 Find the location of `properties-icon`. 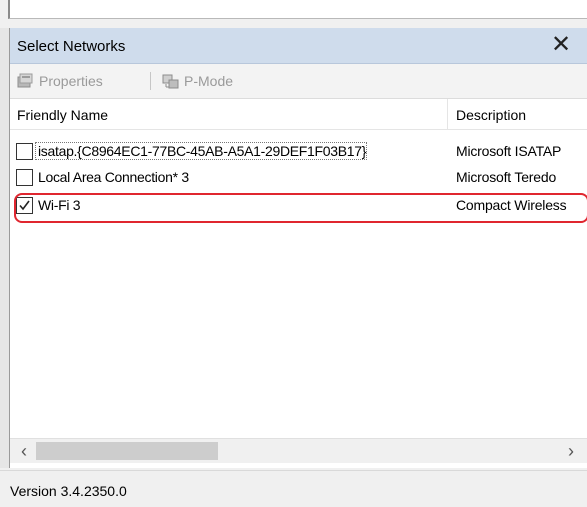

properties-icon is located at coordinates (25, 80).